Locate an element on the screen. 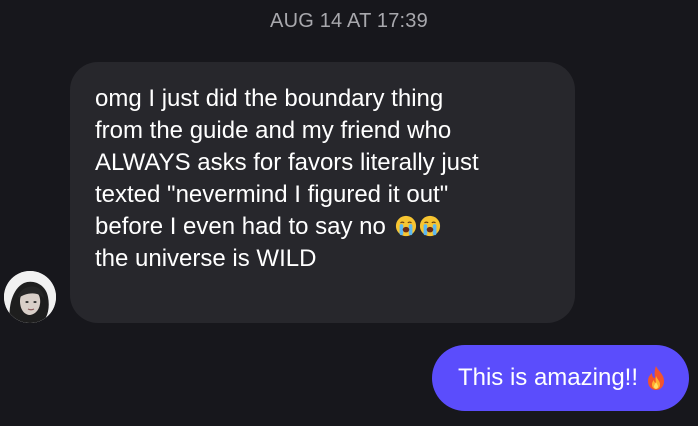 This screenshot has height=426, width=698. message-line: ALWAYS asks for favors literally just is located at coordinates (287, 162).